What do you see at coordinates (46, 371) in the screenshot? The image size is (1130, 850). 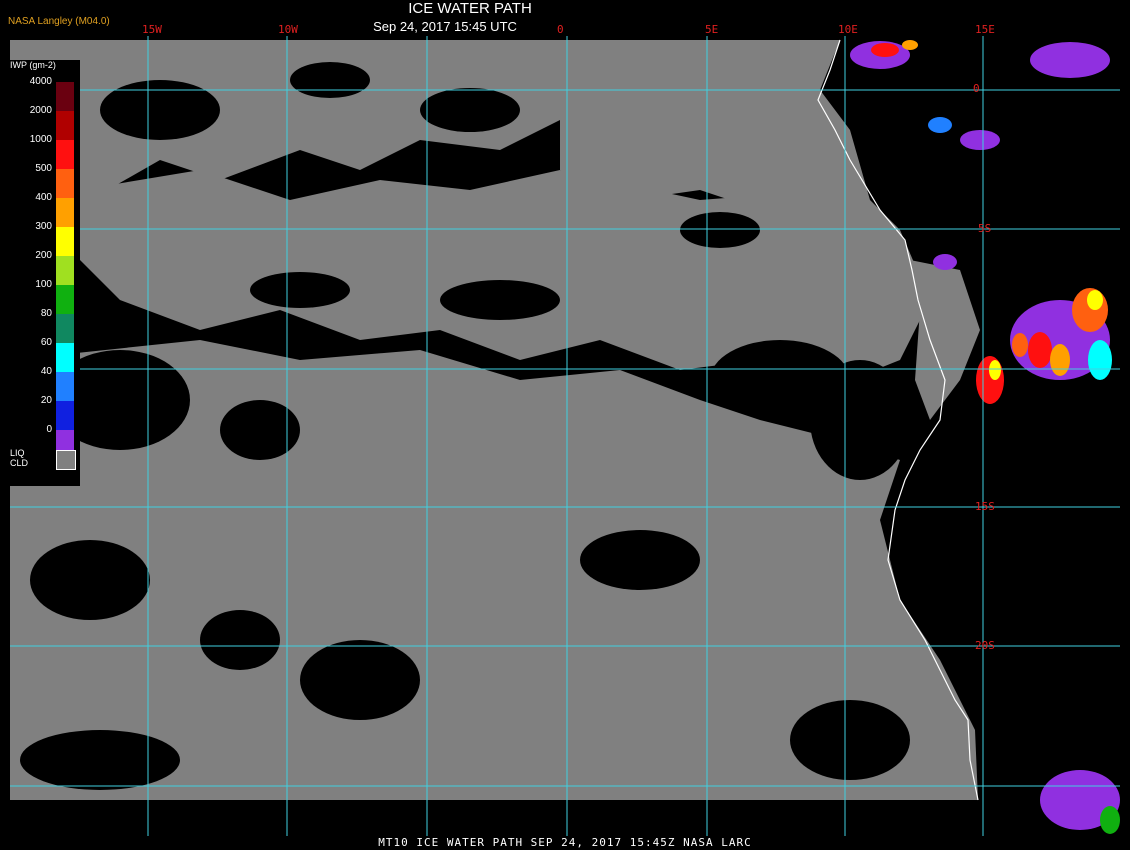 I see `legend-tick-label: 40` at bounding box center [46, 371].